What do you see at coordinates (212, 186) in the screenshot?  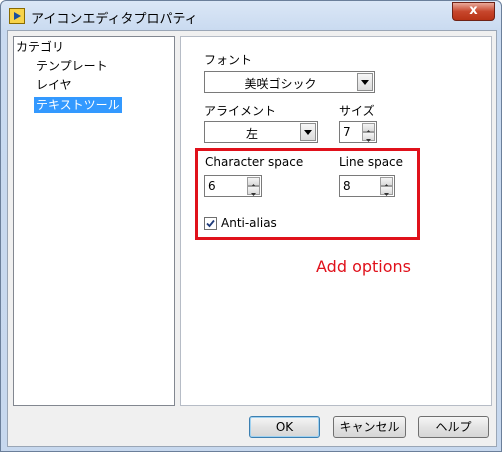 I see `character-space-value: 6` at bounding box center [212, 186].